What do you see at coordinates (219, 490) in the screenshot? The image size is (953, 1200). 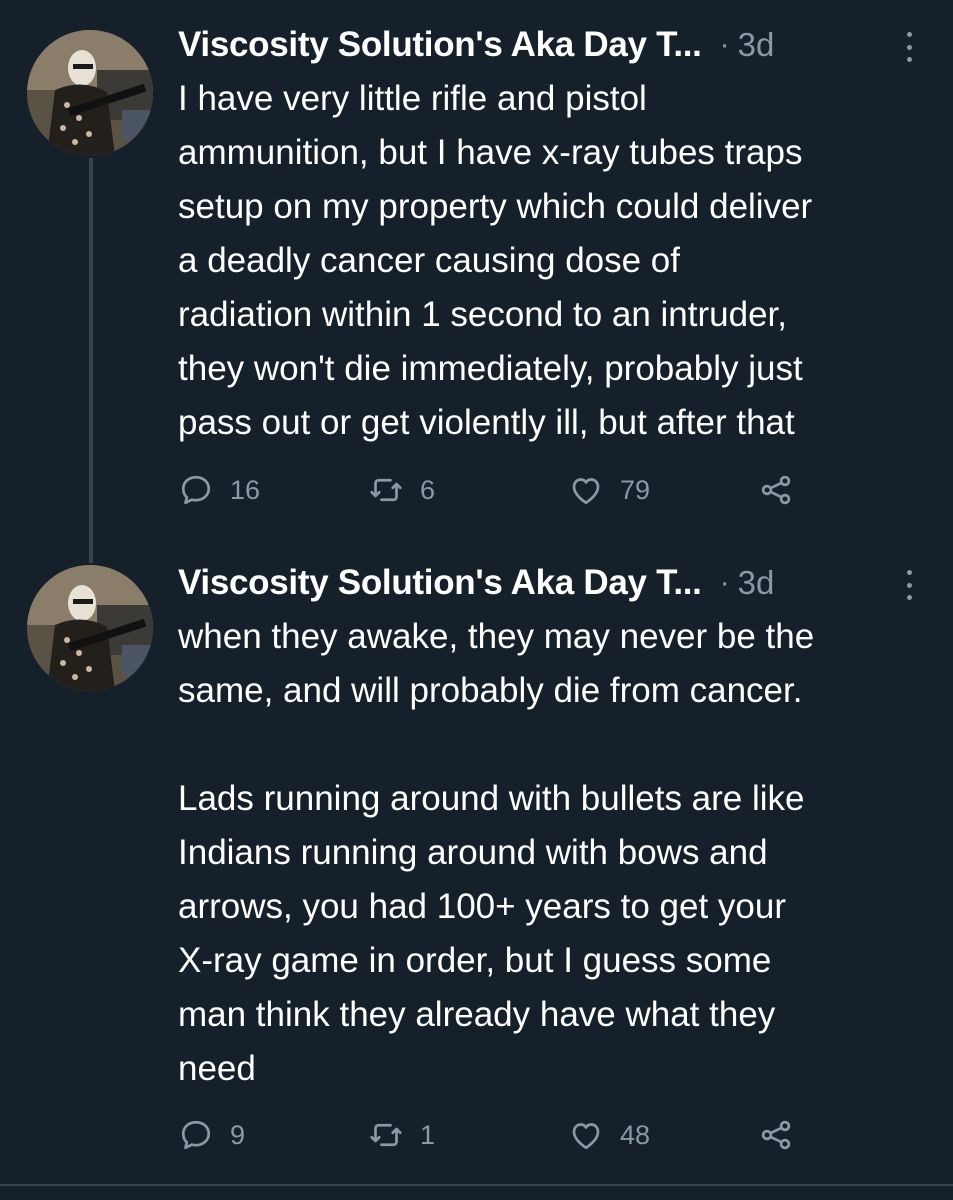 I see `reply-button: 16` at bounding box center [219, 490].